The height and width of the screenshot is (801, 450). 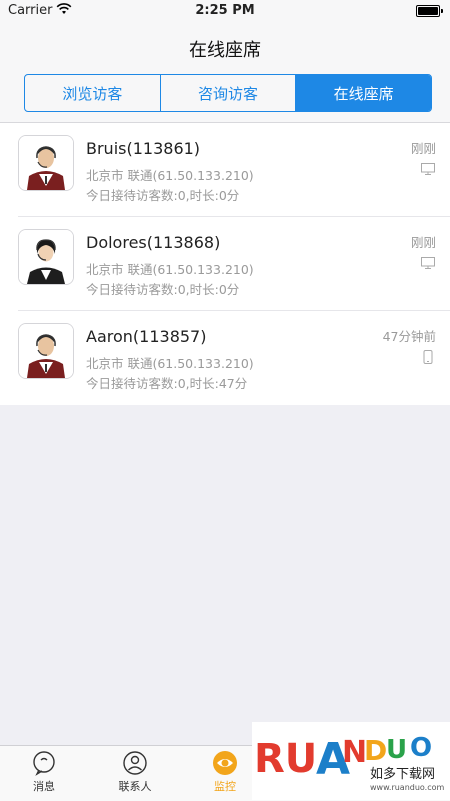 I want to click on last-active-time: 47分钟前, so click(x=409, y=336).